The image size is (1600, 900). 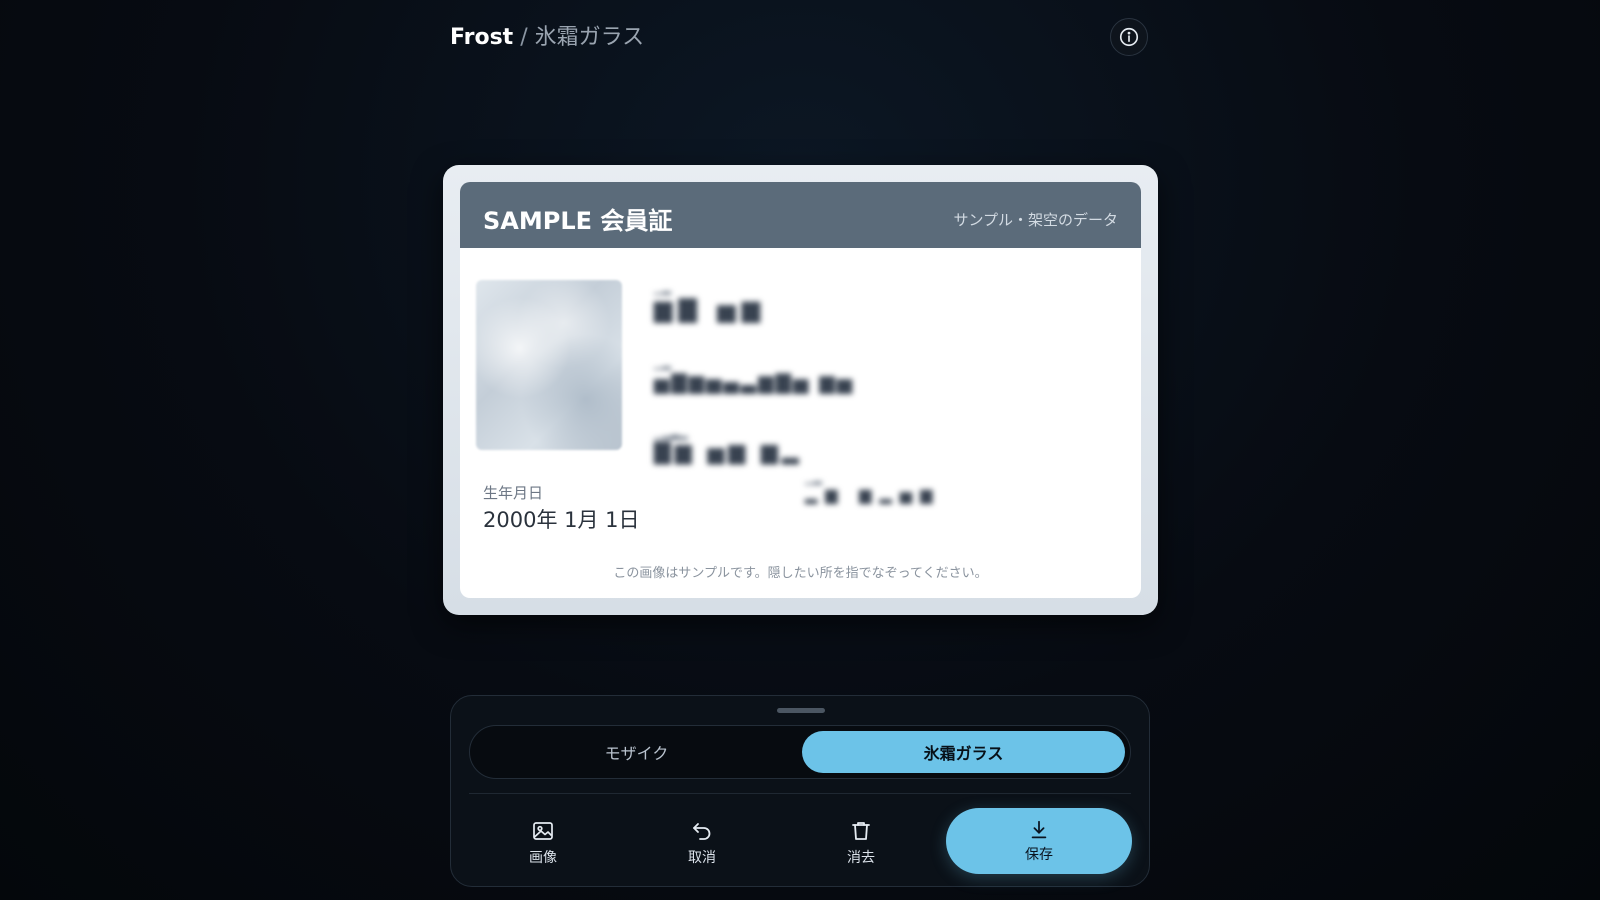 I want to click on mode-tab-mosaic: モザイク, so click(x=636, y=752).